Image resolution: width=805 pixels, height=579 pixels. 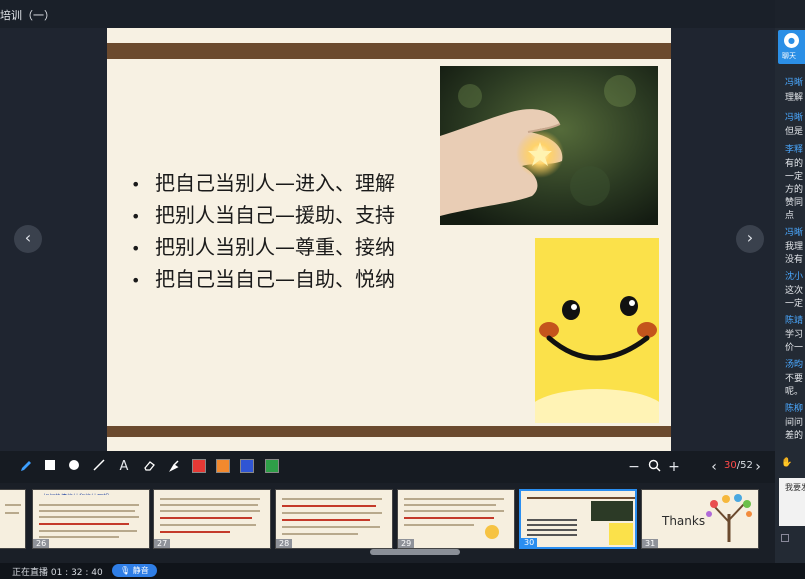 I want to click on chat-message: 差的, so click(x=794, y=436).